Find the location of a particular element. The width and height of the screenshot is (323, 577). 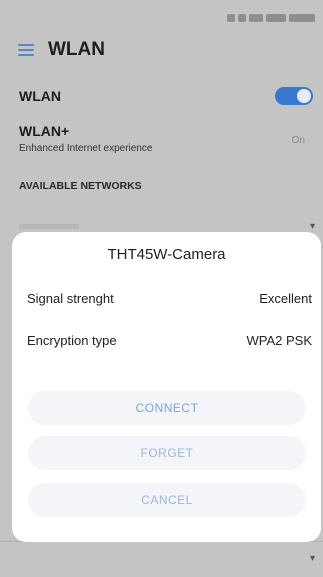

menu-icon is located at coordinates (26, 50).